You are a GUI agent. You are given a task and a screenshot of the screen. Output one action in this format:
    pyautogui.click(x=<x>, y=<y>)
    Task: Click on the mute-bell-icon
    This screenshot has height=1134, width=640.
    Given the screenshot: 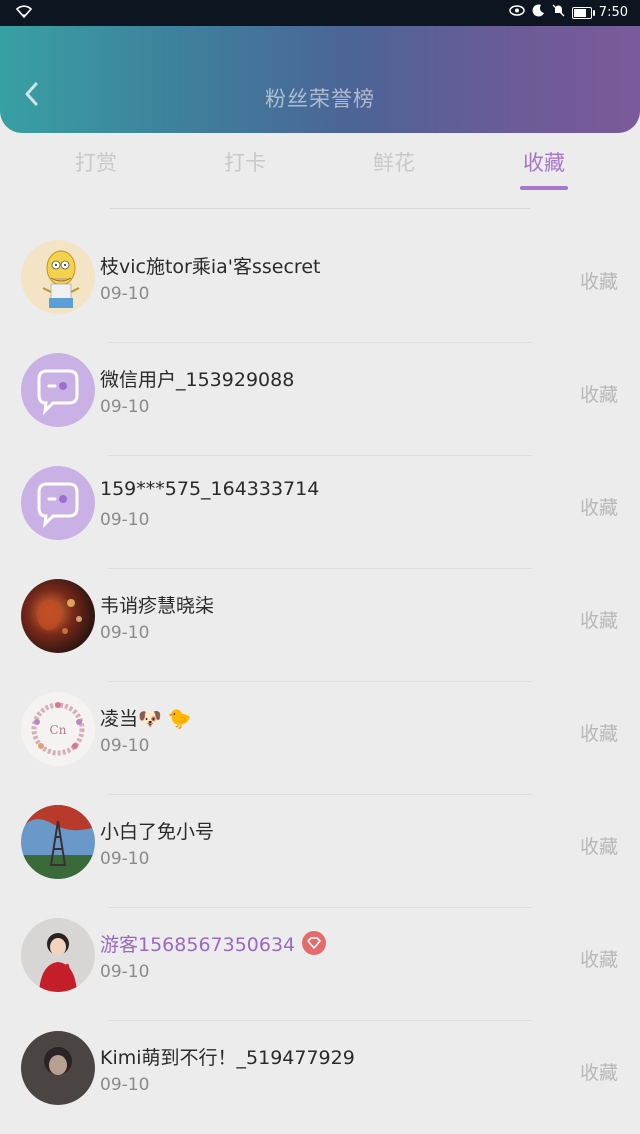 What is the action you would take?
    pyautogui.click(x=558, y=12)
    